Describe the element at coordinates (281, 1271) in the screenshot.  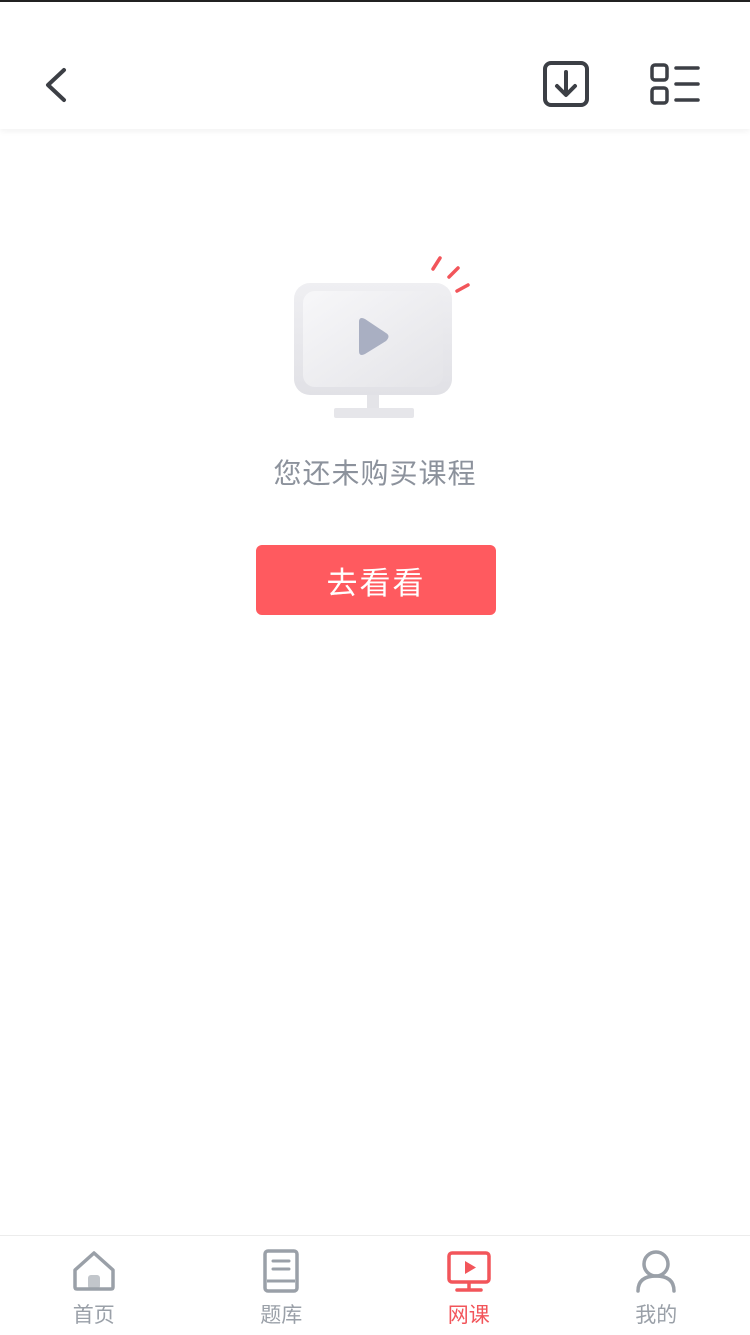
I see `book-icon` at that location.